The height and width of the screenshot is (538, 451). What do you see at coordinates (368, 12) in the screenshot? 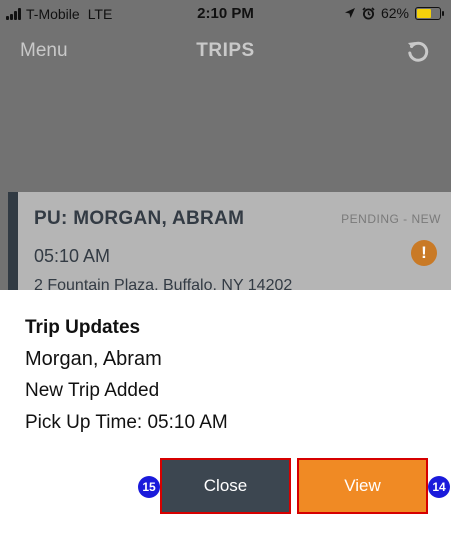
I see `alarm-icon` at bounding box center [368, 12].